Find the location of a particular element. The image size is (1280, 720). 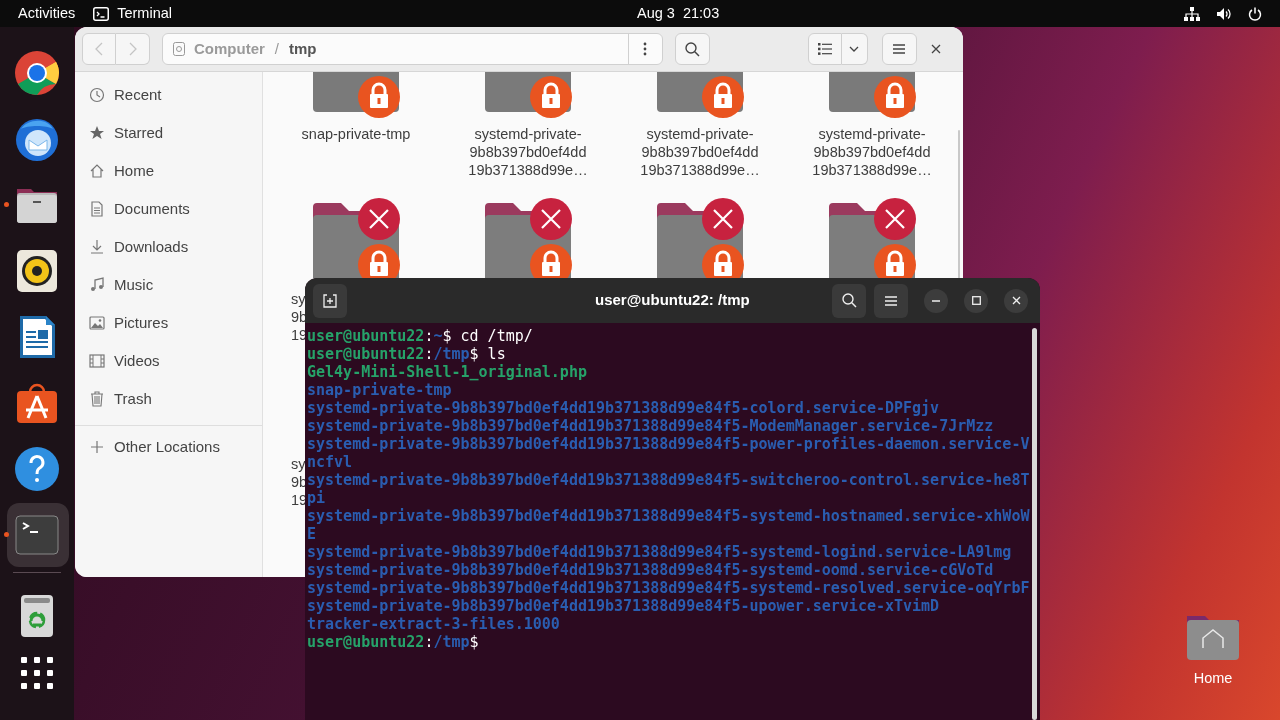

sidebar-item: Documents is located at coordinates (168, 209).